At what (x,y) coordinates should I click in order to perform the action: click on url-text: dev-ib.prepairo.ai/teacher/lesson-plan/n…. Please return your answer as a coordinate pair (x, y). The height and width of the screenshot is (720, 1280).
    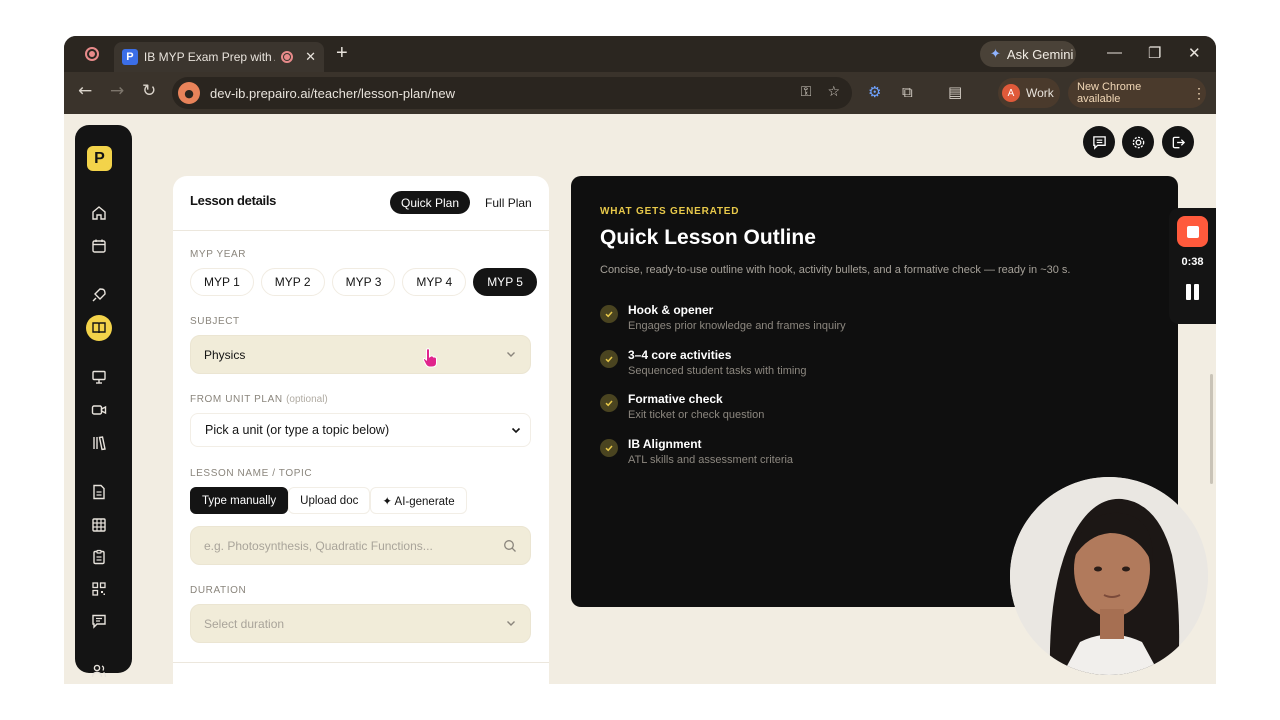
    Looking at the image, I should click on (332, 93).